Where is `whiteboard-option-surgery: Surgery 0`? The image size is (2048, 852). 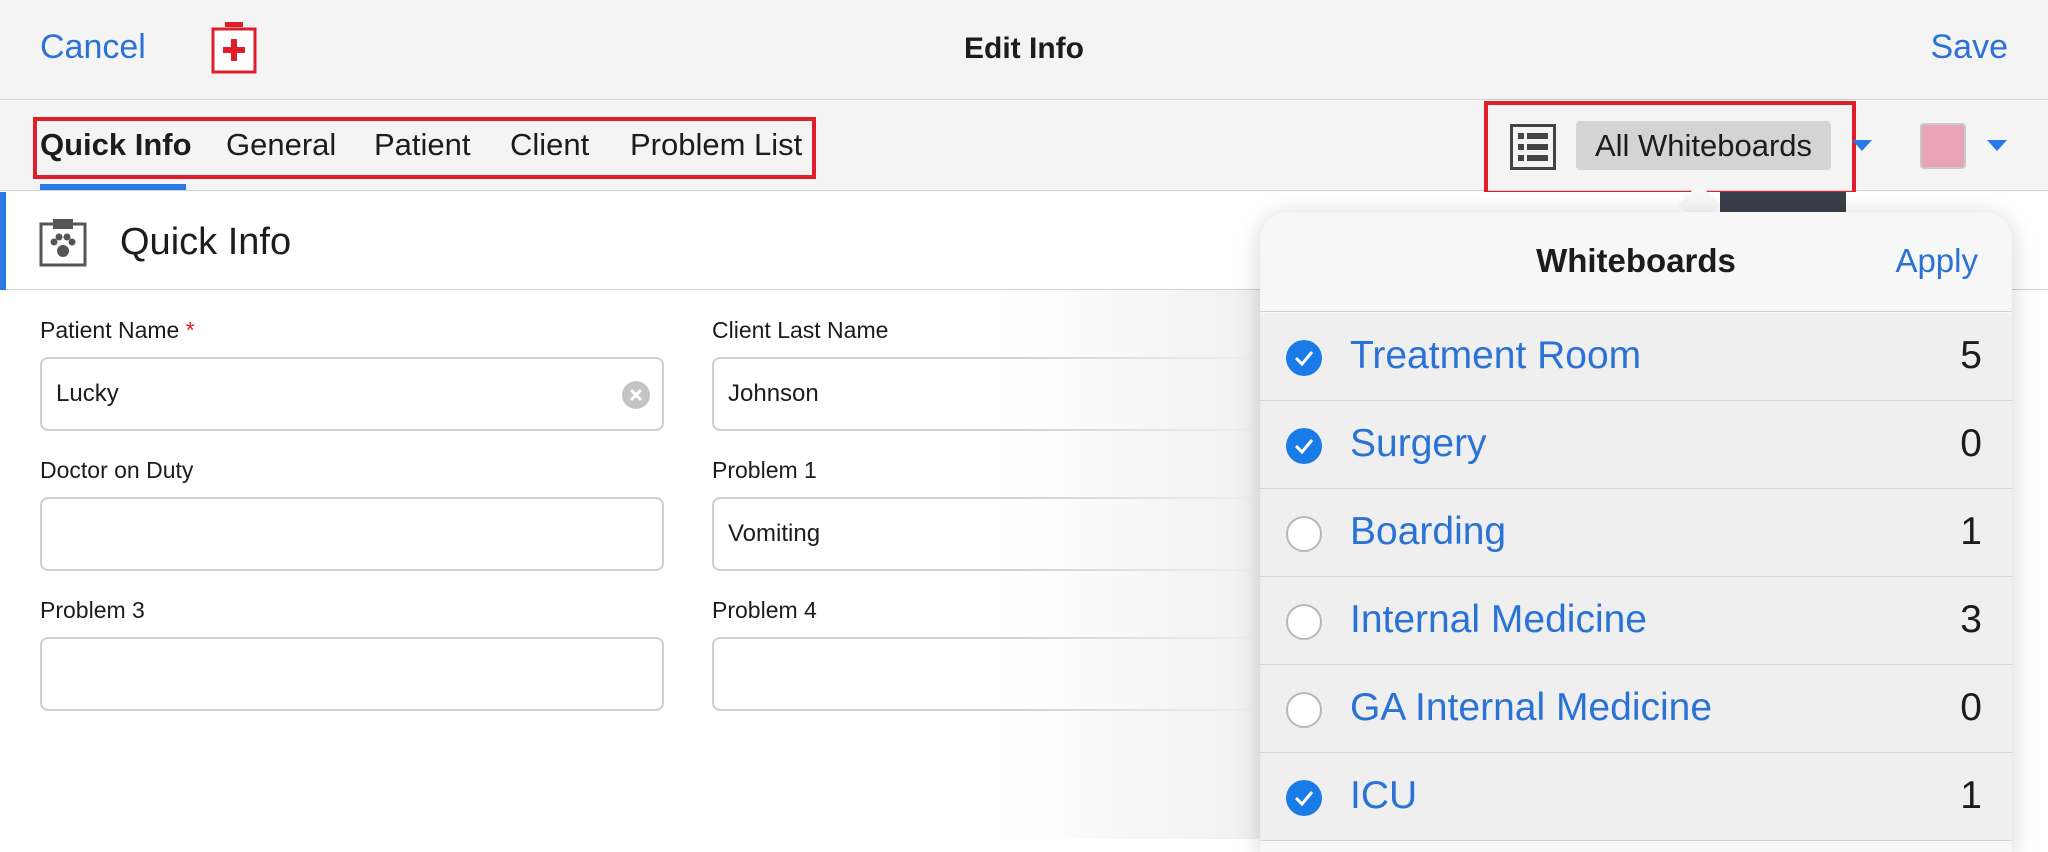
whiteboard-option-surgery: Surgery 0 is located at coordinates (1636, 445).